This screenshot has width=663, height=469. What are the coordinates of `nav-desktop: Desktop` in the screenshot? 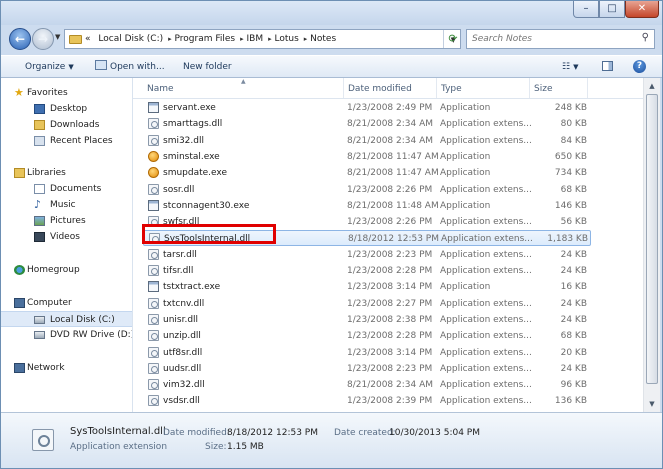 It's located at (66, 109).